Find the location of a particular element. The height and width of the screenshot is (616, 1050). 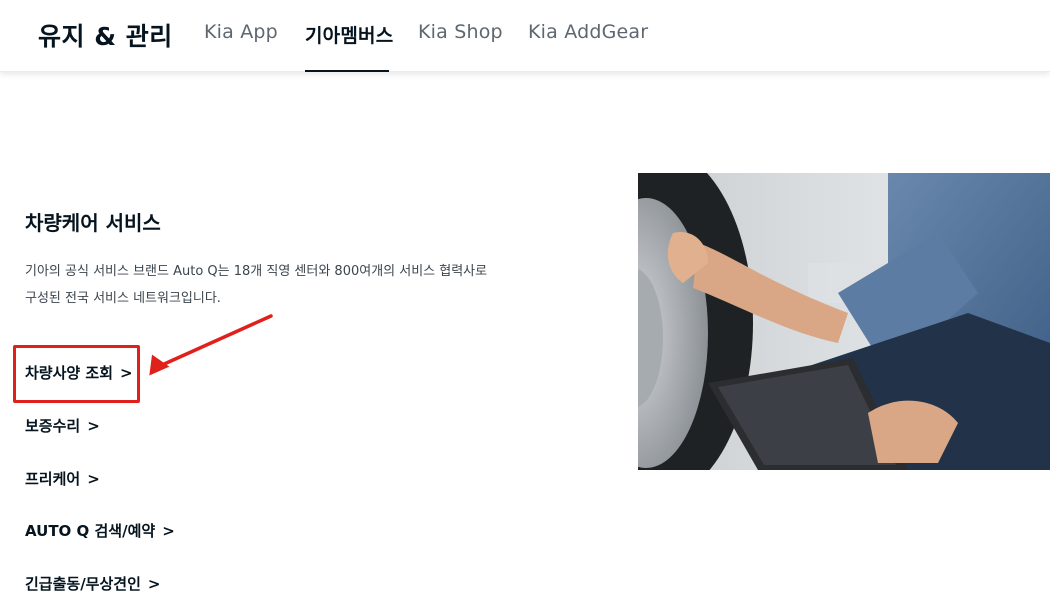

link-label: 긴급출동/무상견인 is located at coordinates (83, 584).